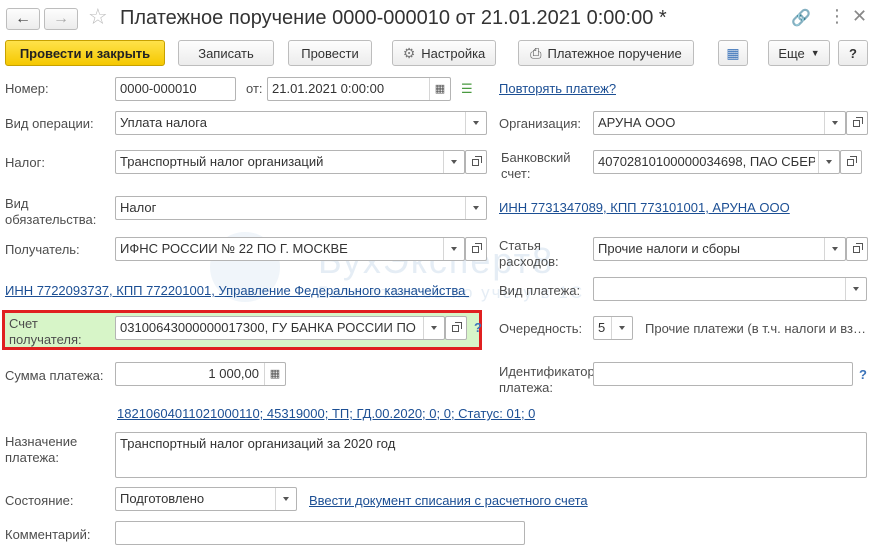 The width and height of the screenshot is (873, 553). What do you see at coordinates (540, 290) in the screenshot?
I see `payment-kind-label: Вид платежа:` at bounding box center [540, 290].